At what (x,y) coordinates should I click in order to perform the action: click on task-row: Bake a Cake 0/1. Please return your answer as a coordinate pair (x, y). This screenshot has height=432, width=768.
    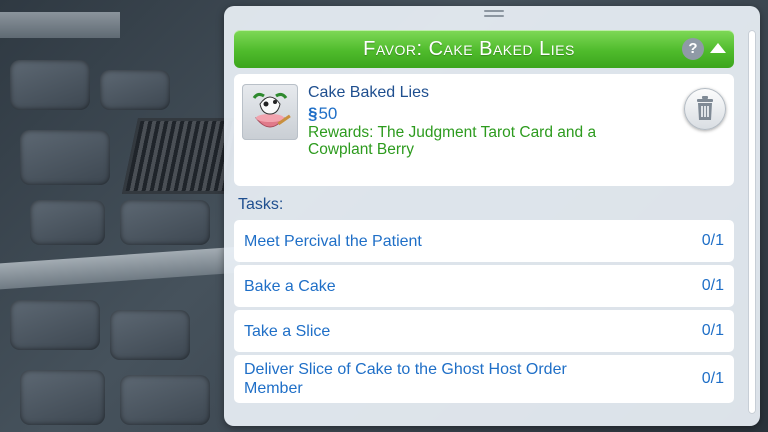
    Looking at the image, I should click on (484, 286).